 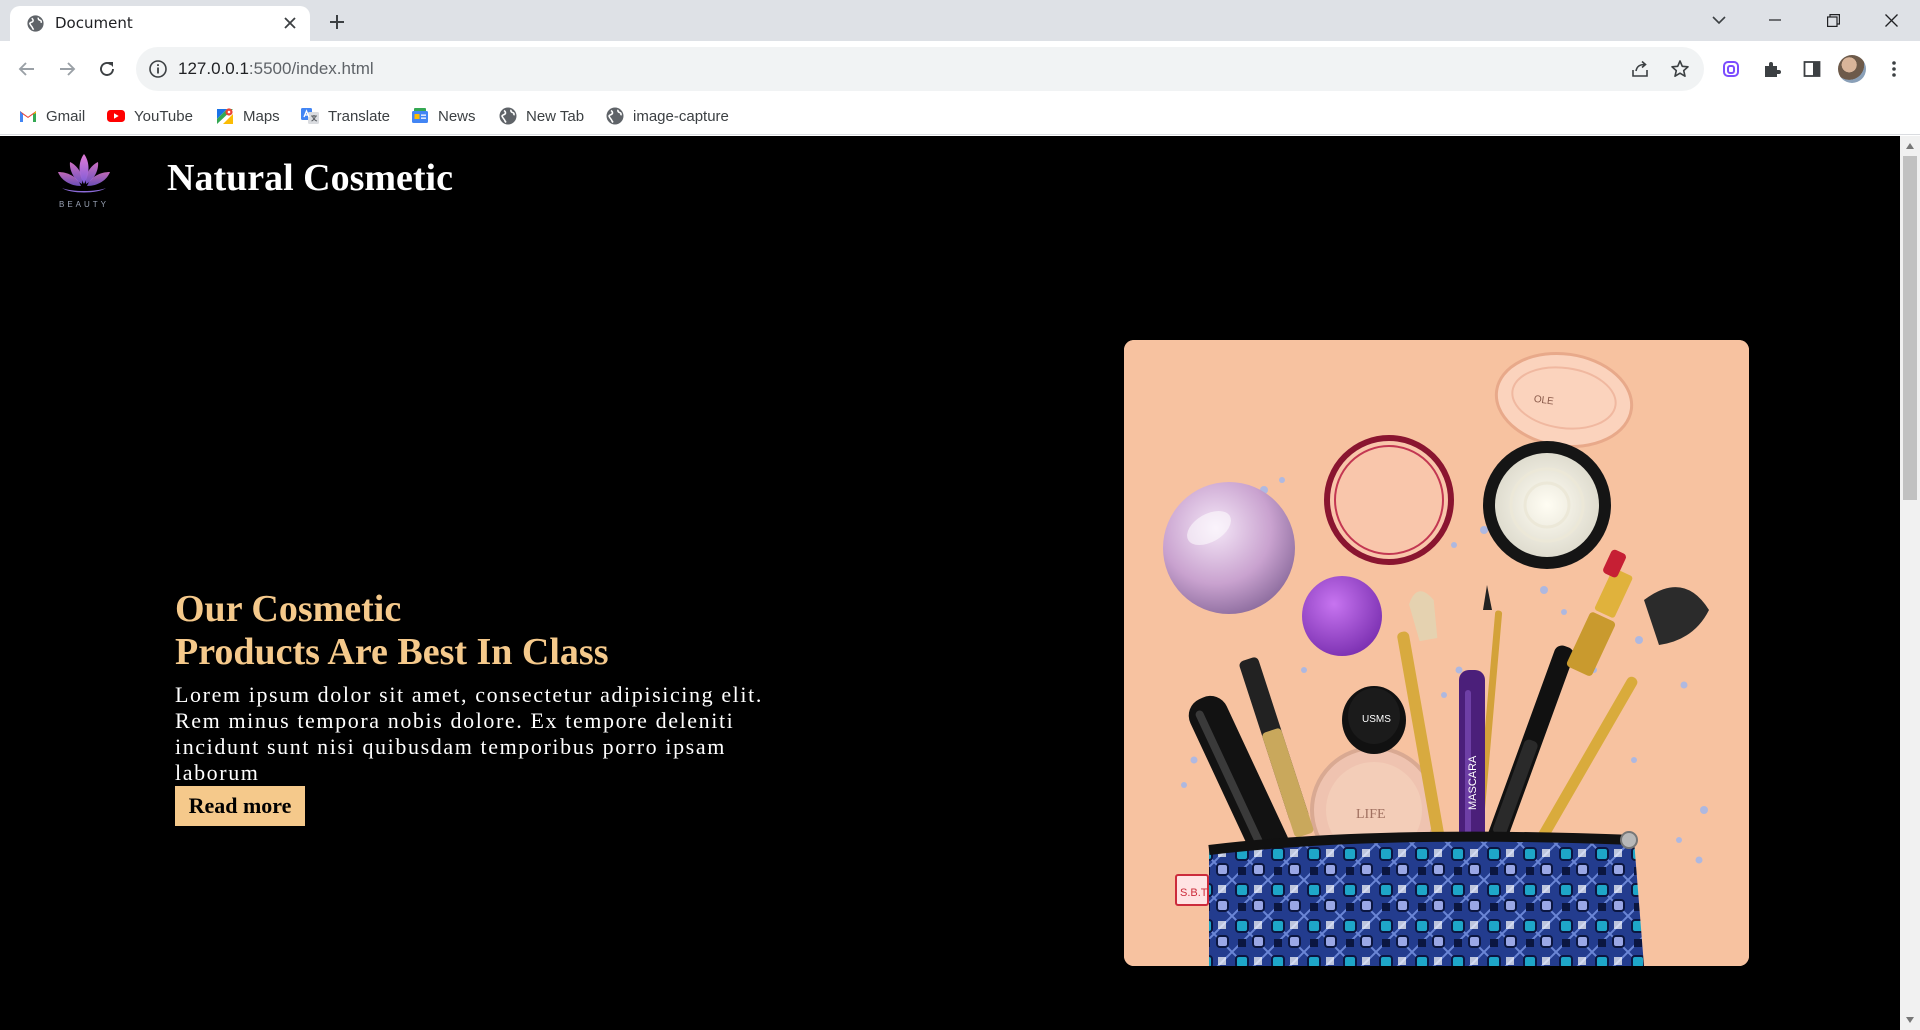 What do you see at coordinates (1640, 69) in the screenshot?
I see `share-icon` at bounding box center [1640, 69].